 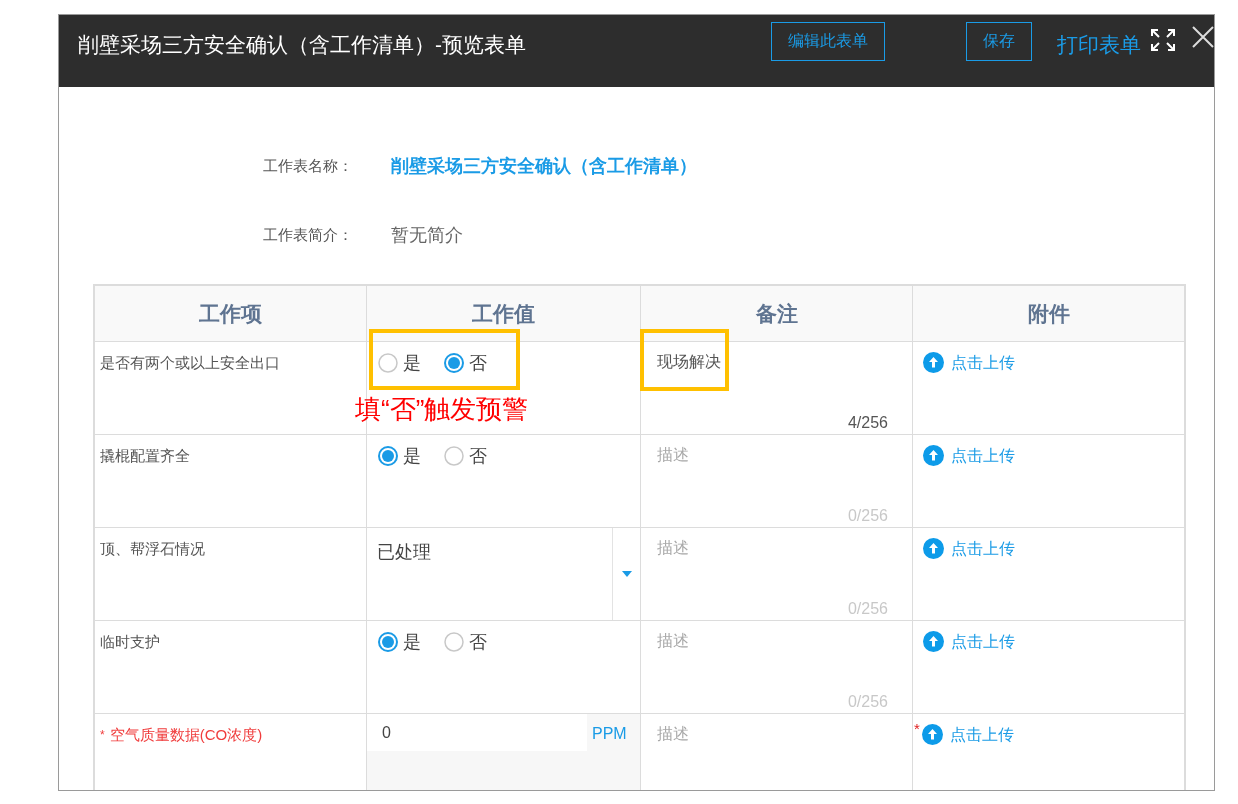 I want to click on print-link: 打印表单, so click(x=1099, y=45).